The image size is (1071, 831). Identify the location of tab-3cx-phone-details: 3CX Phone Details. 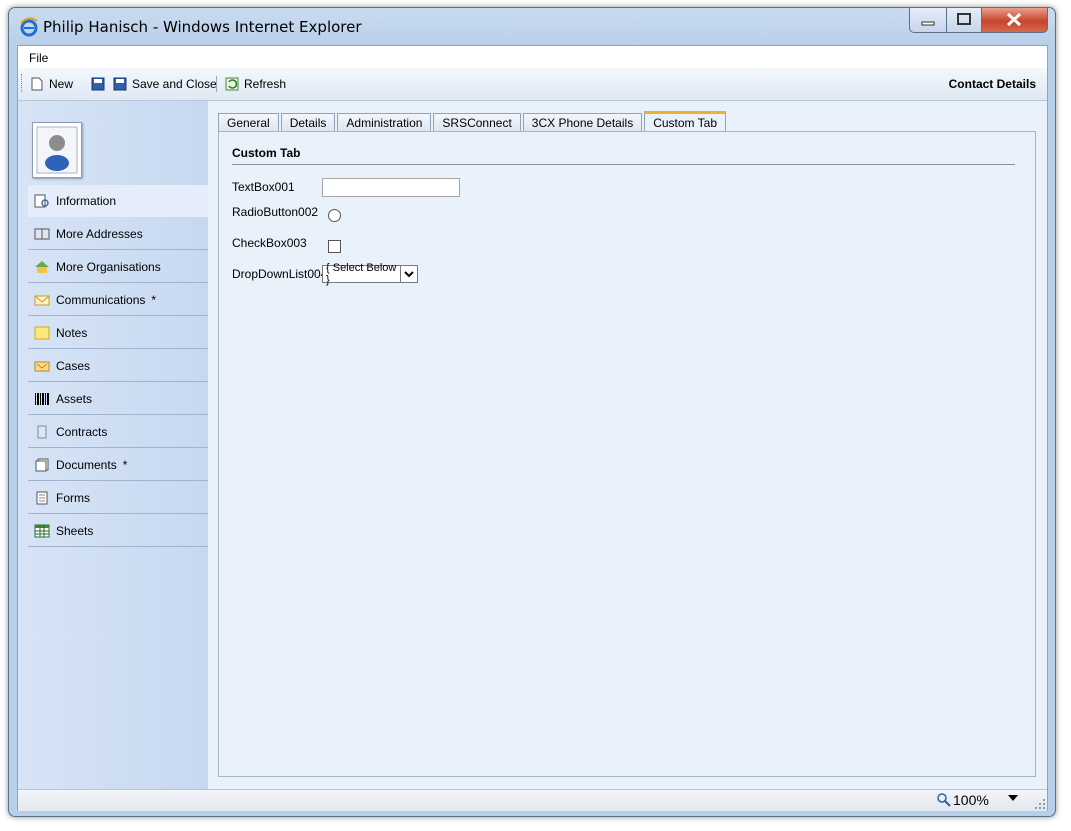
(582, 122).